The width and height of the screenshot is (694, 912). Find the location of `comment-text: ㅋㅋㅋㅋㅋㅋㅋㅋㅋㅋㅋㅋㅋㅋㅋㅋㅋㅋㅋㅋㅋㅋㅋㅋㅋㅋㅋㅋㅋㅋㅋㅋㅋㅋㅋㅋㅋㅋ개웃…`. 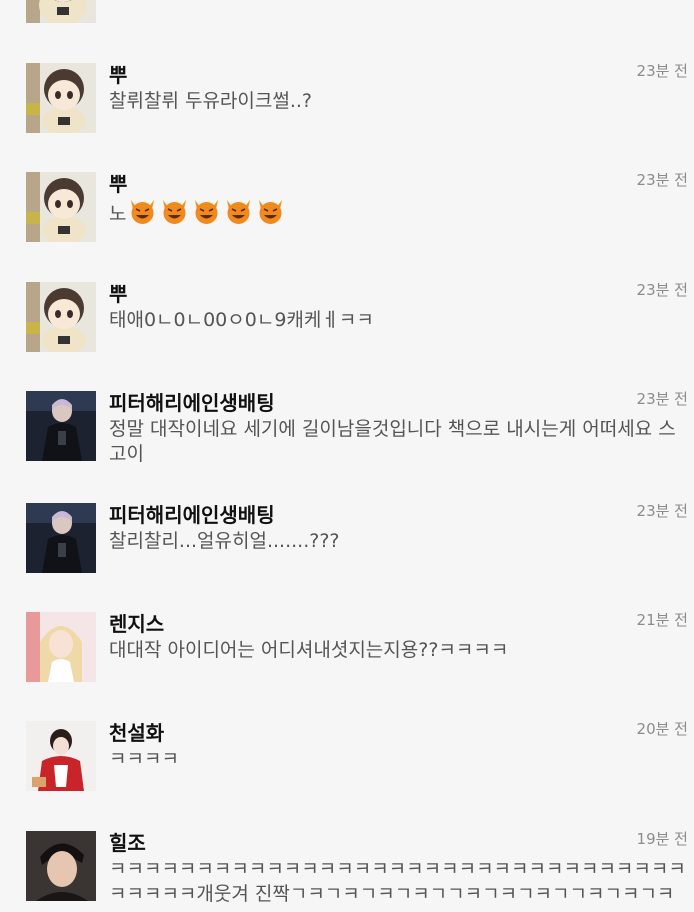

comment-text: ㅋㅋㅋㅋㅋㅋㅋㅋㅋㅋㅋㅋㅋㅋㅋㅋㅋㅋㅋㅋㅋㅋㅋㅋㅋㅋㅋㅋㅋㅋㅋㅋㅋㅋㅋㅋㅋㅋ개웃… is located at coordinates (397, 885).